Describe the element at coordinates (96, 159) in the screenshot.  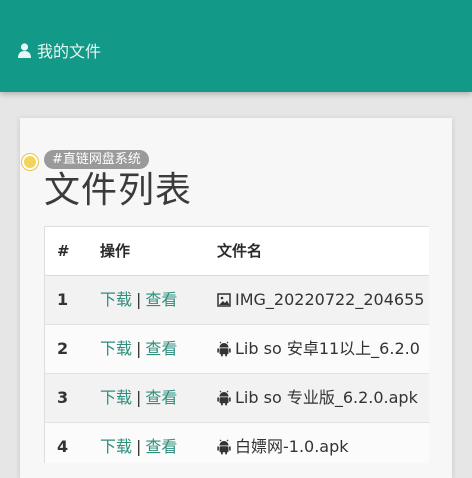
I see `system-tag: #直链网盘系统` at that location.